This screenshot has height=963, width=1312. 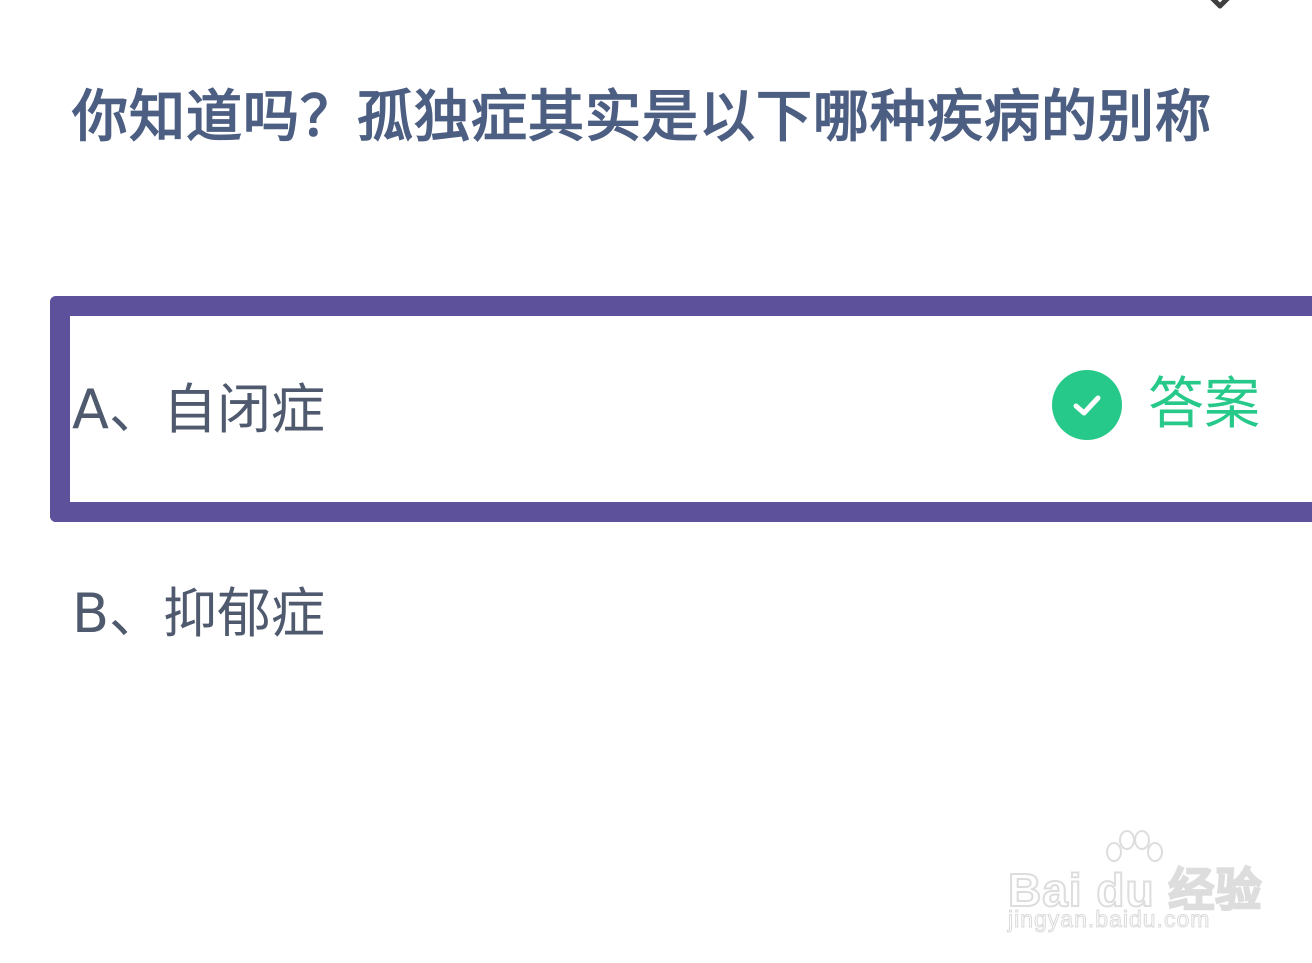 I want to click on check-circle-icon, so click(x=1087, y=405).